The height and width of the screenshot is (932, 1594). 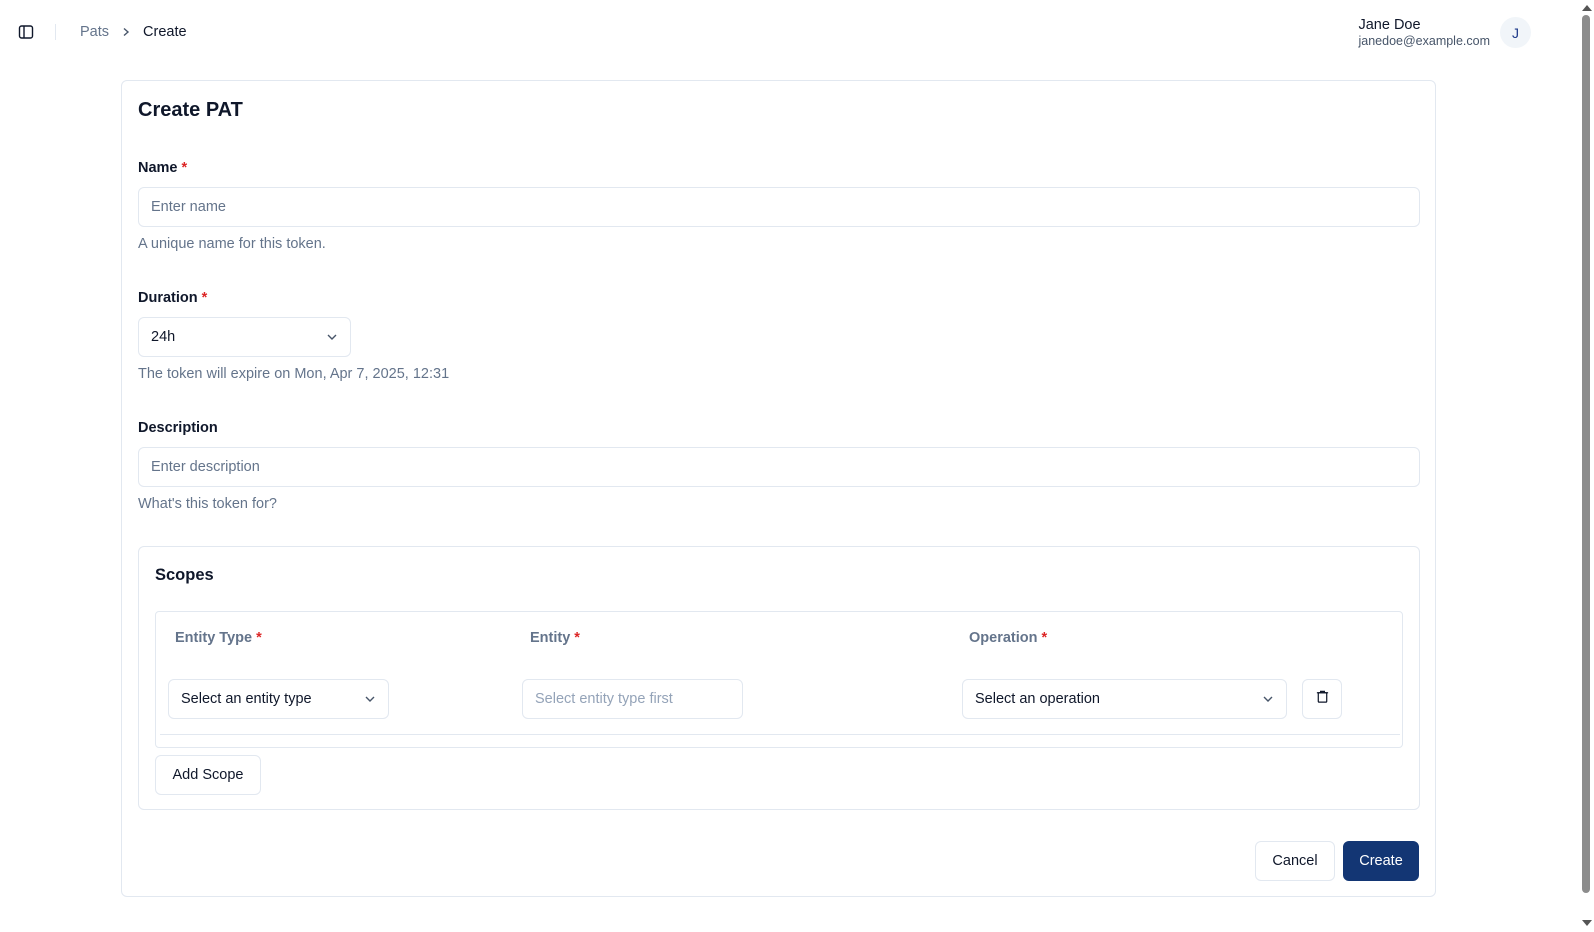 I want to click on scroll-up-icon, so click(x=1587, y=8).